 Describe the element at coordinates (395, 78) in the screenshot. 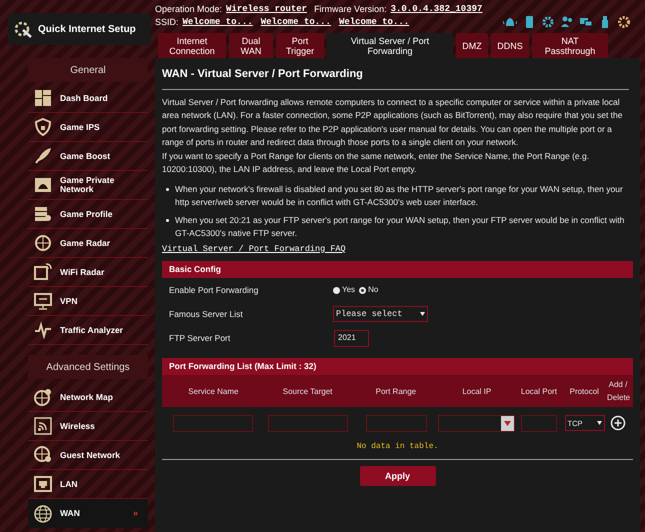

I see `page-title: WAN - Virtual Server / Port Forwarding` at that location.